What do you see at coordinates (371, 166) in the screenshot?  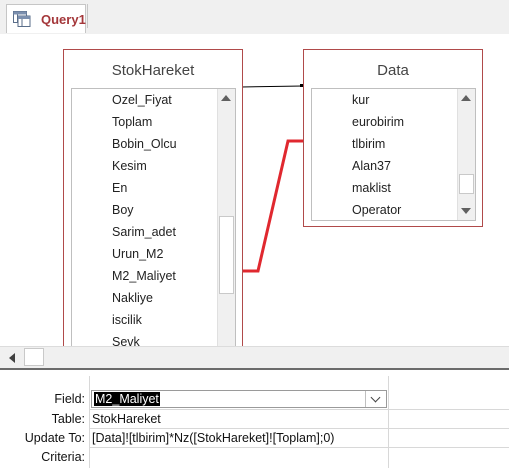 I see `field-item: Alan37` at bounding box center [371, 166].